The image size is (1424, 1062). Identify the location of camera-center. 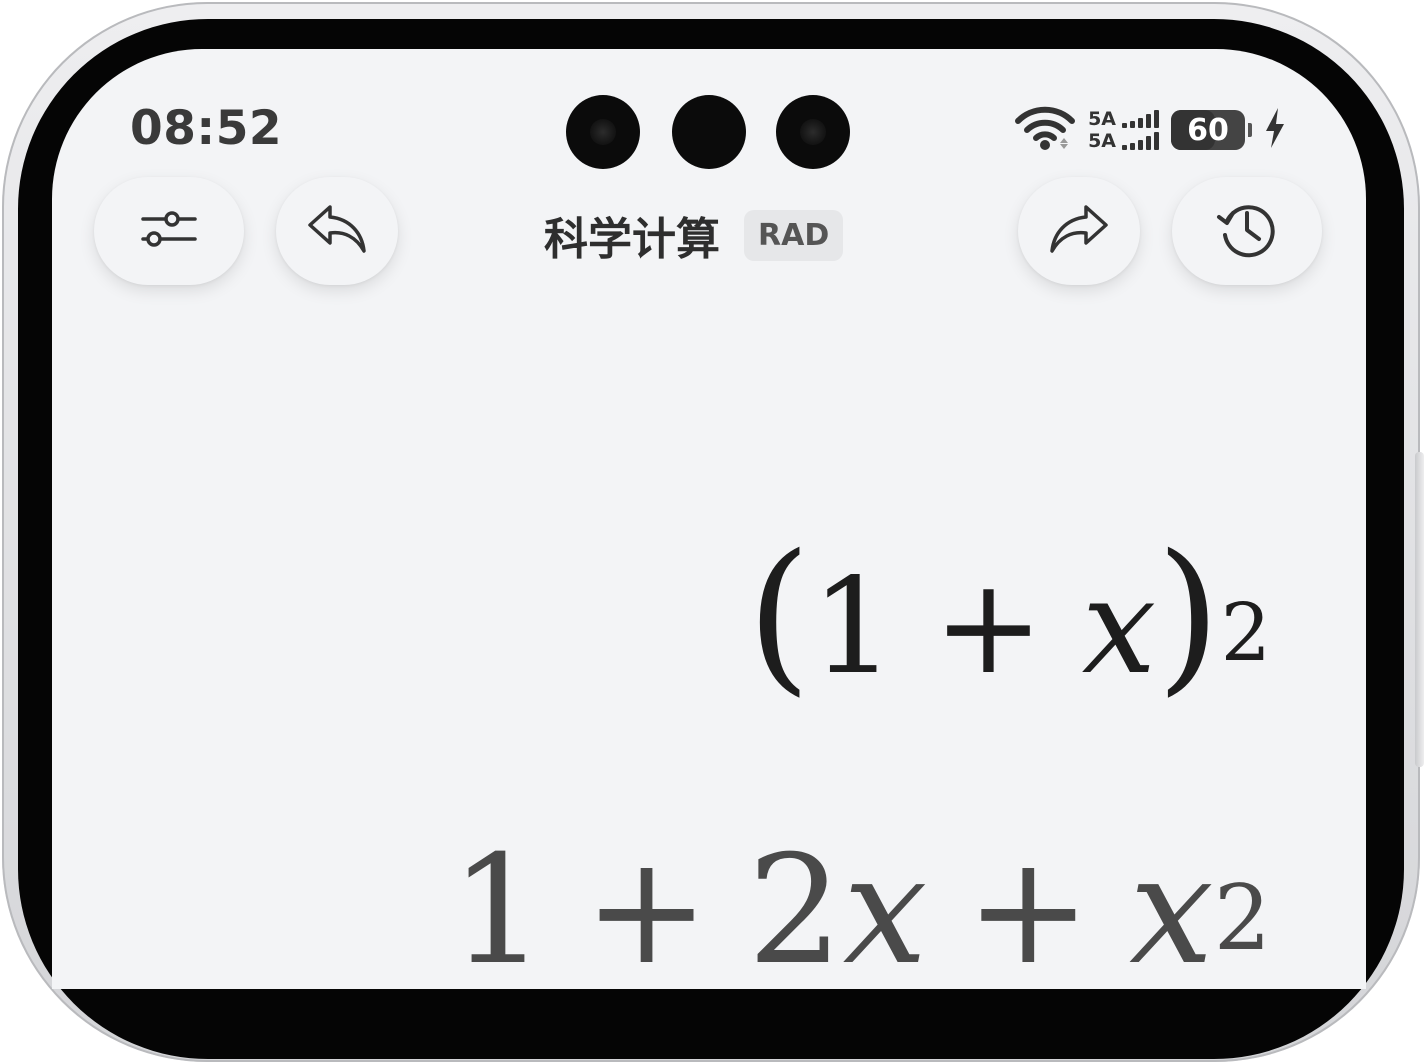
(709, 132).